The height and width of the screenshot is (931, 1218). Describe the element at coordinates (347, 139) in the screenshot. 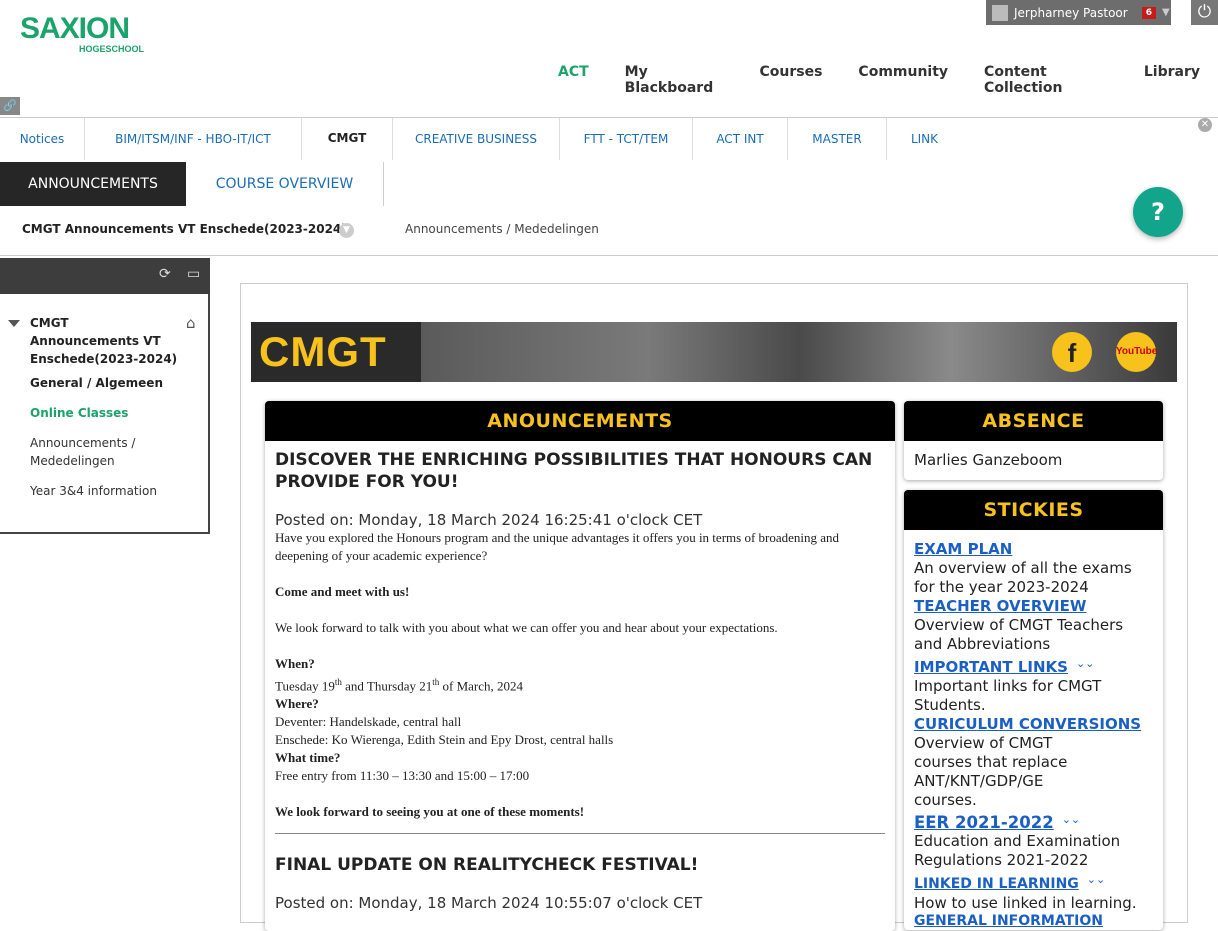

I see `subnav-cmgt: CMGT` at that location.